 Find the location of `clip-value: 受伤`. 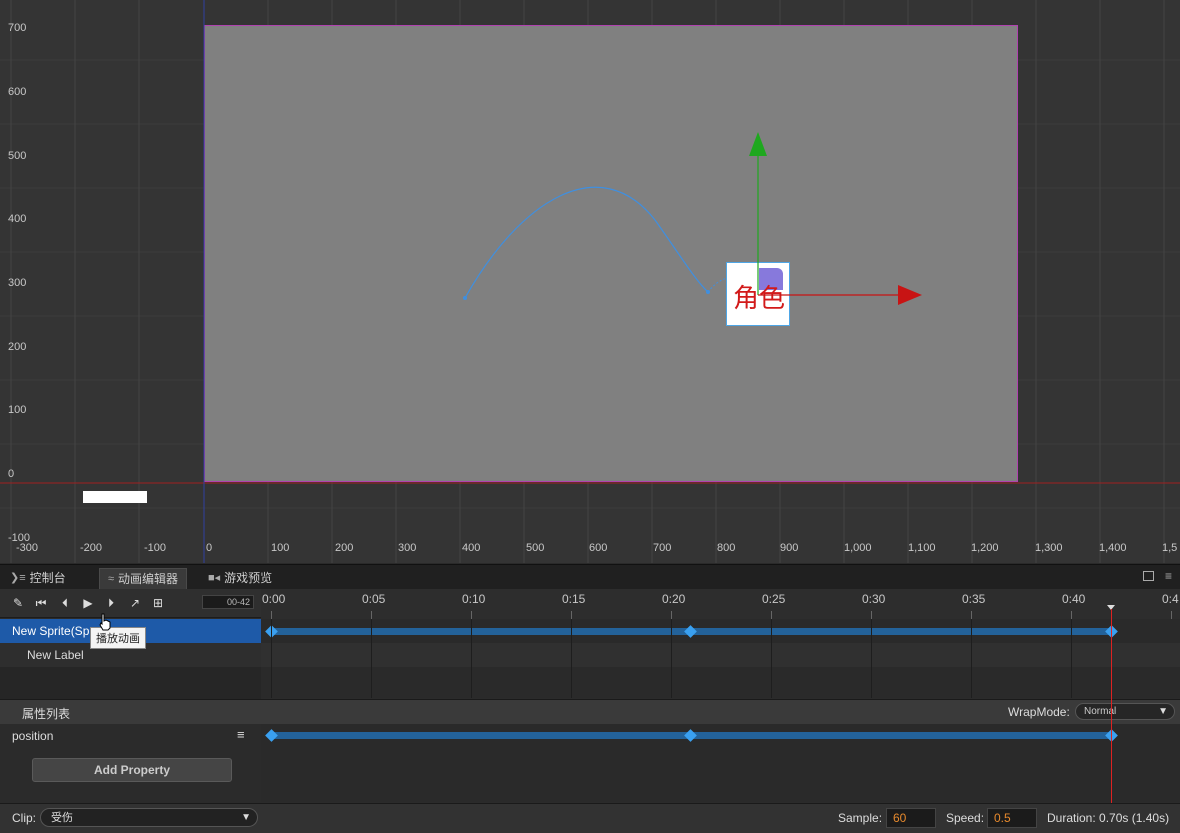

clip-value: 受伤 is located at coordinates (62, 818).